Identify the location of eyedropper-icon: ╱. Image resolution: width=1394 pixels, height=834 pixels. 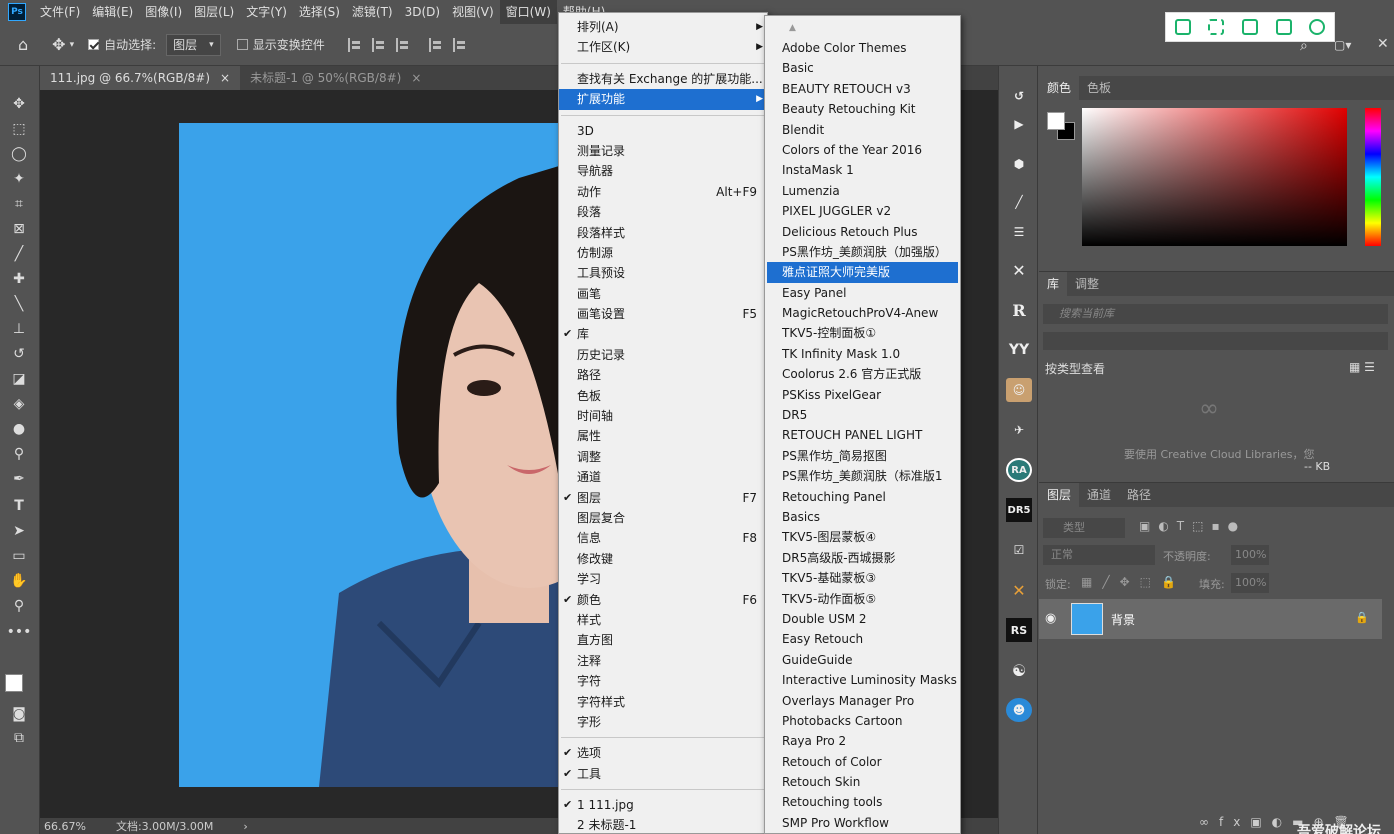
(19, 254).